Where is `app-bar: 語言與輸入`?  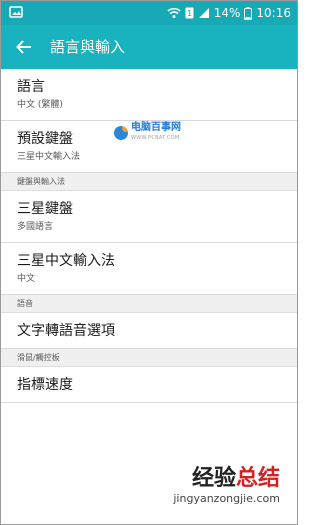
app-bar: 語言與輸入 is located at coordinates (149, 47).